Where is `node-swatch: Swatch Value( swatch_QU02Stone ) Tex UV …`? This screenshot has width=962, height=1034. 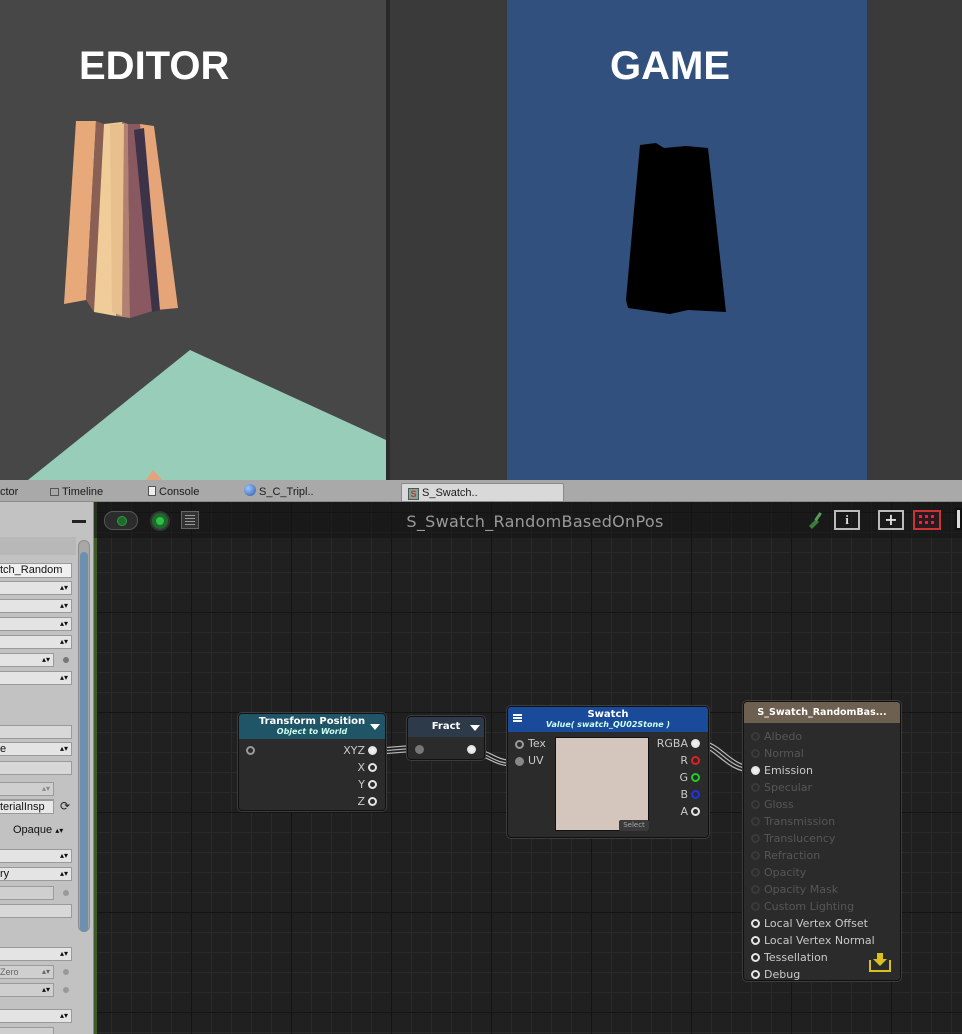 node-swatch: Swatch Value( swatch_QU02Stone ) Tex UV … is located at coordinates (608, 772).